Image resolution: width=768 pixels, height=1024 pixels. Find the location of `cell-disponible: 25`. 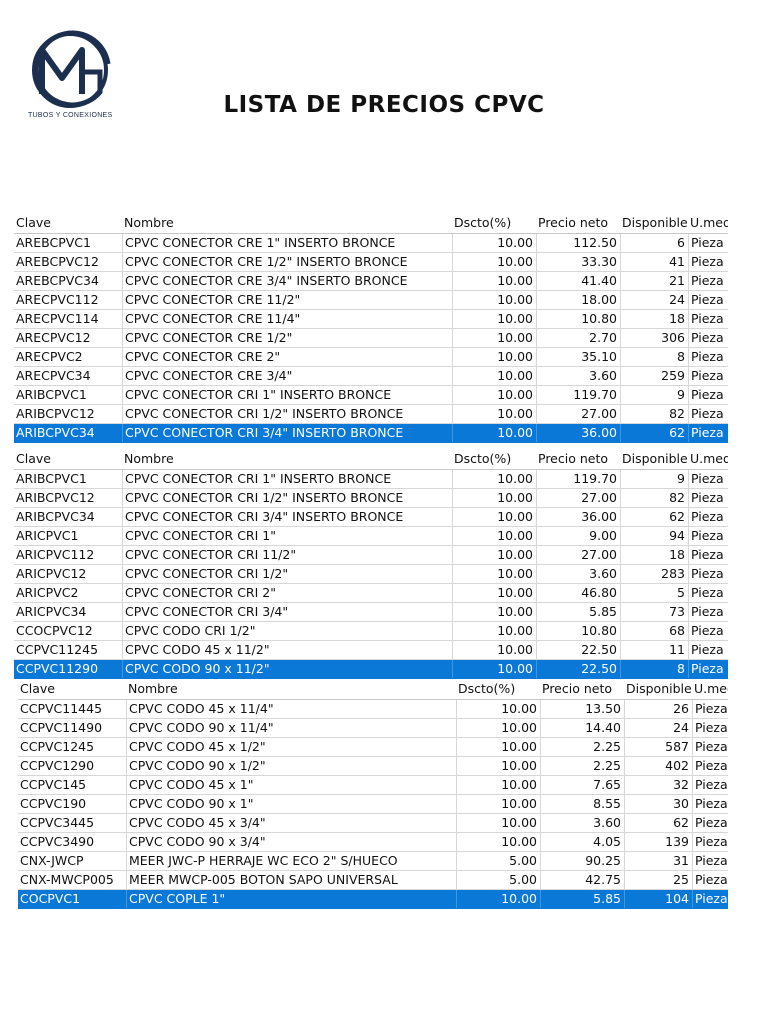

cell-disponible: 25 is located at coordinates (658, 880).